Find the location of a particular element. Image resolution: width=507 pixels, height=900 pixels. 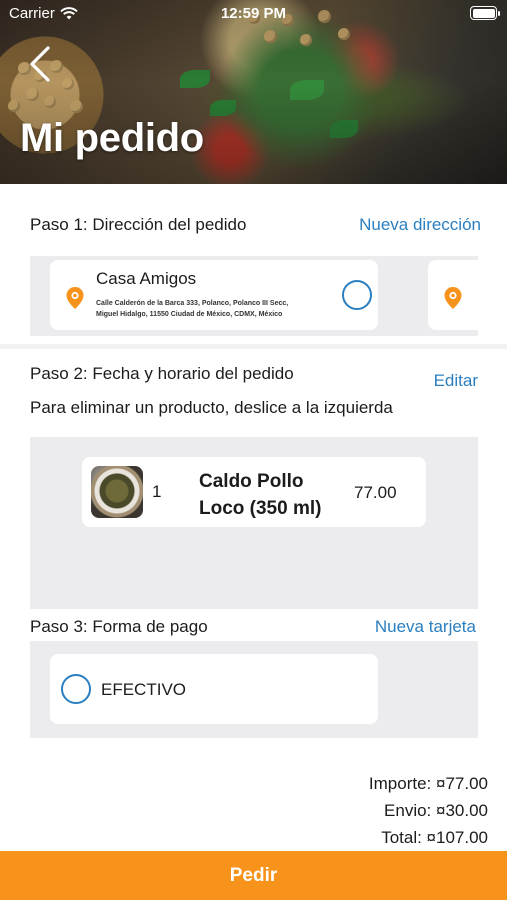

status-time: 12:59 PM is located at coordinates (253, 13).